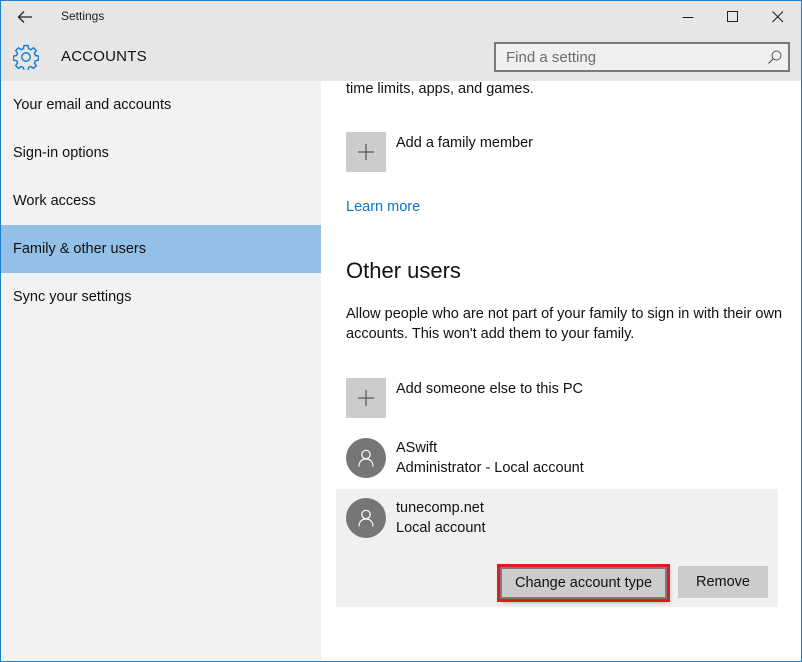  What do you see at coordinates (557, 459) in the screenshot?
I see `user-item: ASwift Administrator - Local account` at bounding box center [557, 459].